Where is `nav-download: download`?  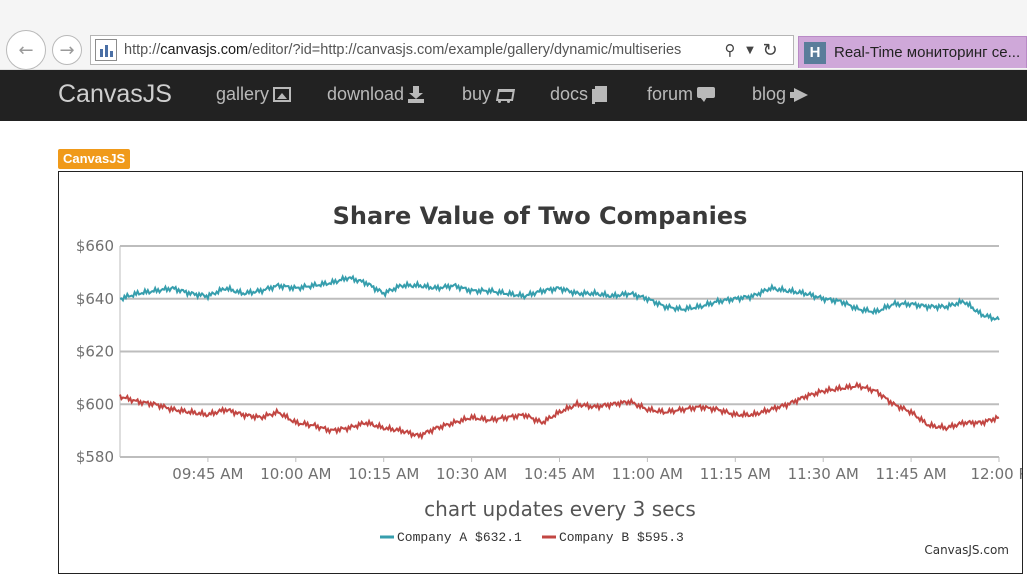 nav-download: download is located at coordinates (376, 94).